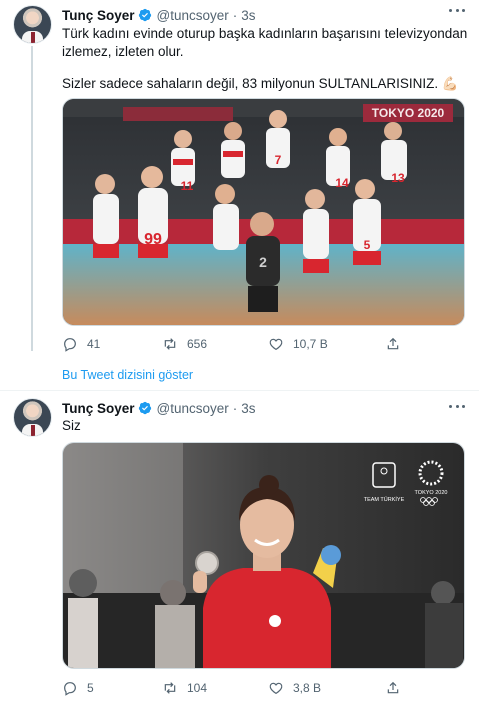 The width and height of the screenshot is (479, 709). What do you see at coordinates (153, 239) in the screenshot?
I see `jersey-number: 99` at bounding box center [153, 239].